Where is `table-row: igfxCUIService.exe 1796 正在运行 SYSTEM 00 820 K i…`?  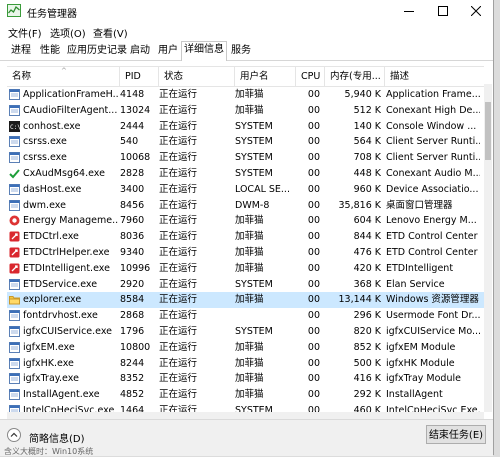
table-row: igfxCUIService.exe 1796 正在运行 SYSTEM 00 820 K i… is located at coordinates (245, 332).